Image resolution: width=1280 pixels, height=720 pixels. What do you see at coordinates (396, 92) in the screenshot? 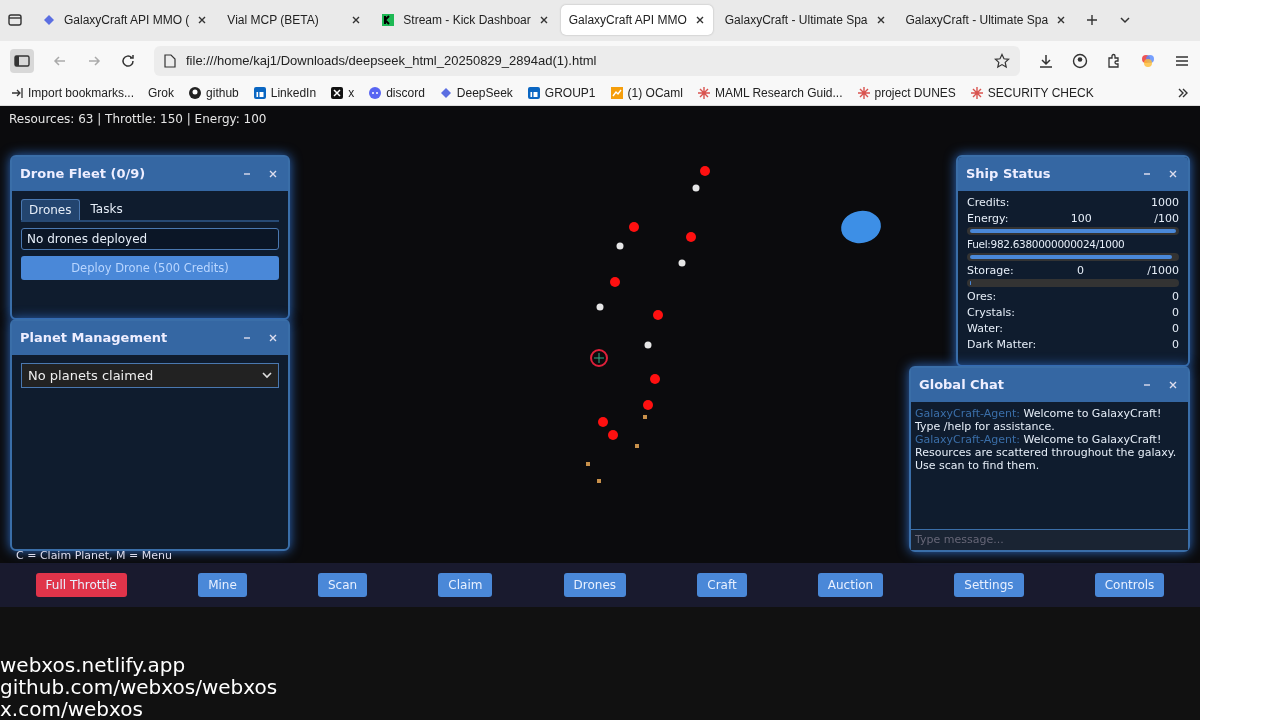
I see `bookmark-link: discord` at bounding box center [396, 92].